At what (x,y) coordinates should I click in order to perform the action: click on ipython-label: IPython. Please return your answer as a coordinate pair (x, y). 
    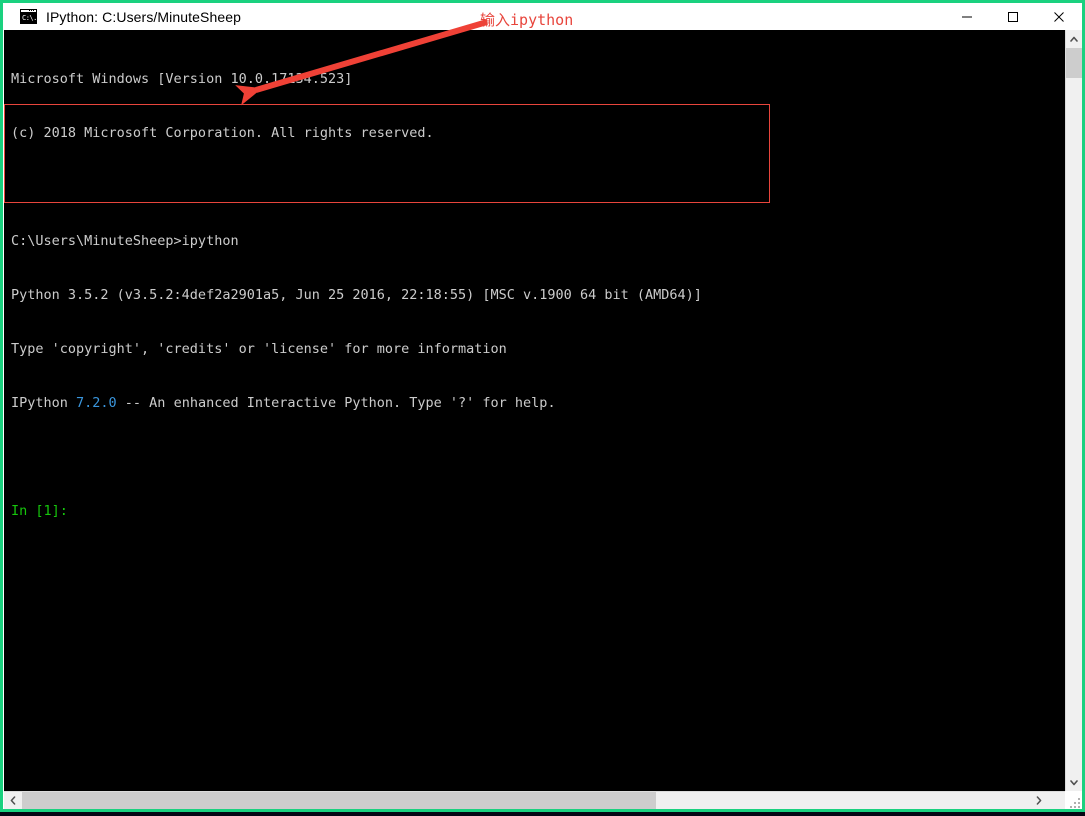
    Looking at the image, I should click on (44, 403).